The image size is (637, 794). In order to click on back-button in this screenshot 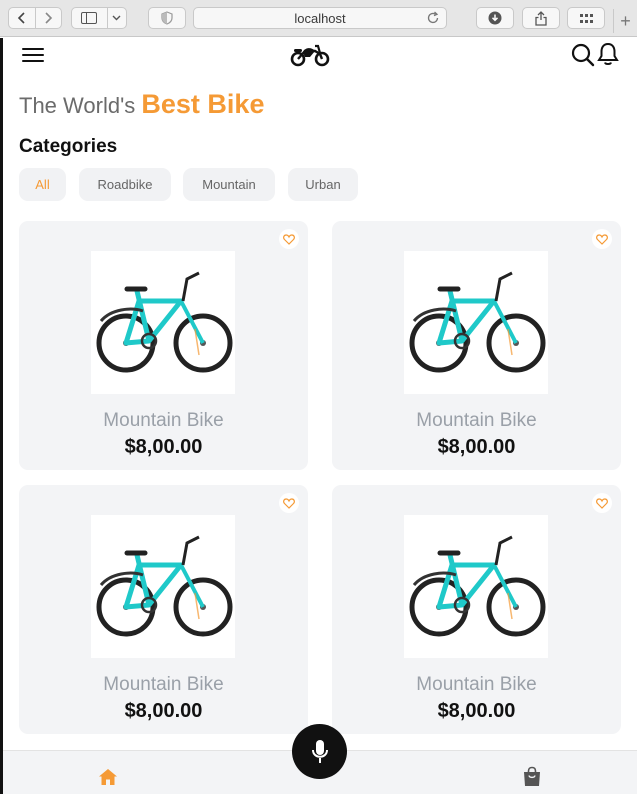, I will do `click(22, 18)`.